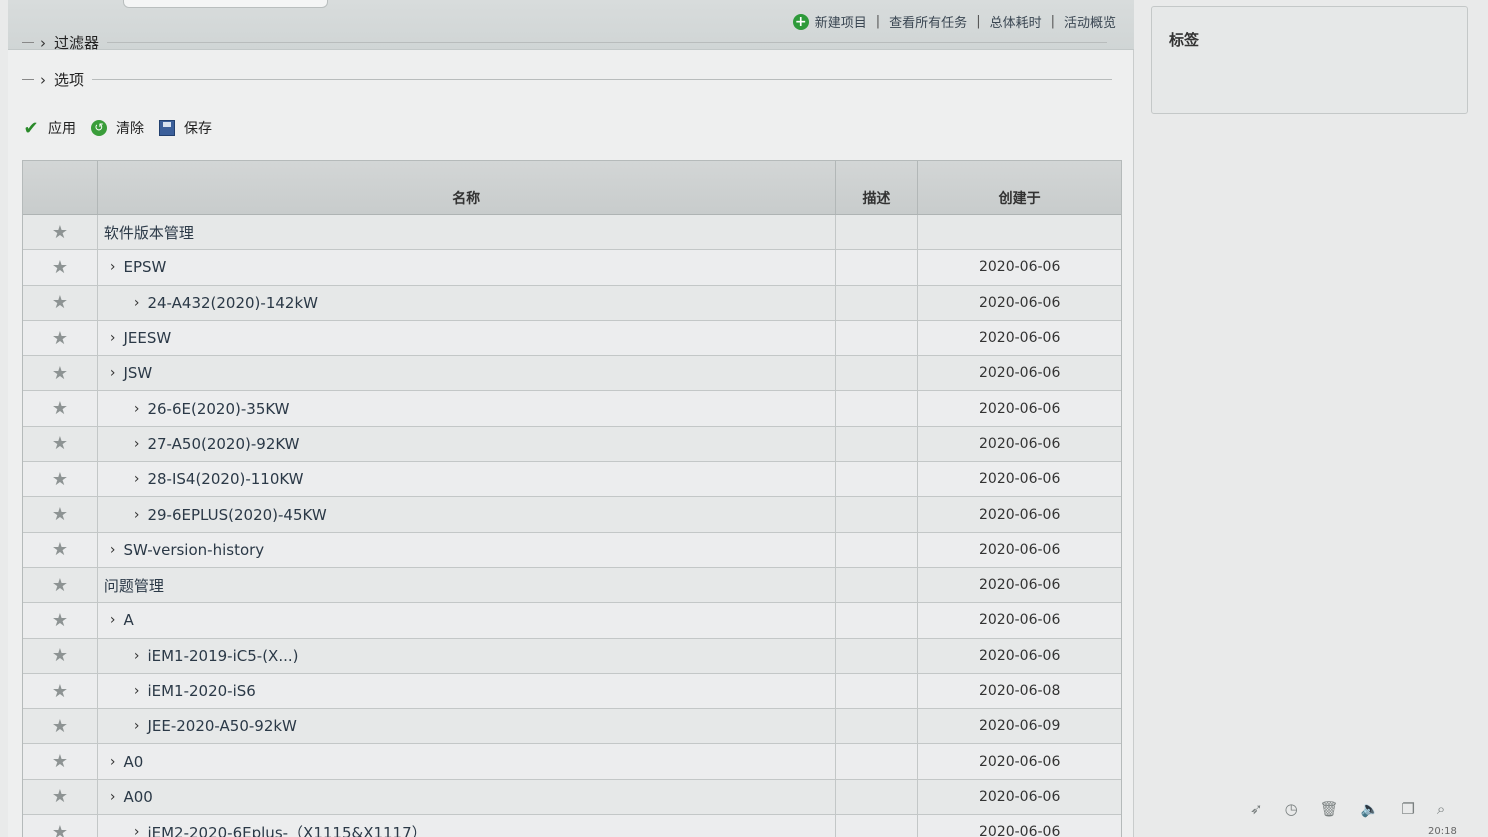  Describe the element at coordinates (1256, 809) in the screenshot. I see `rocket-icon: ➶` at that location.